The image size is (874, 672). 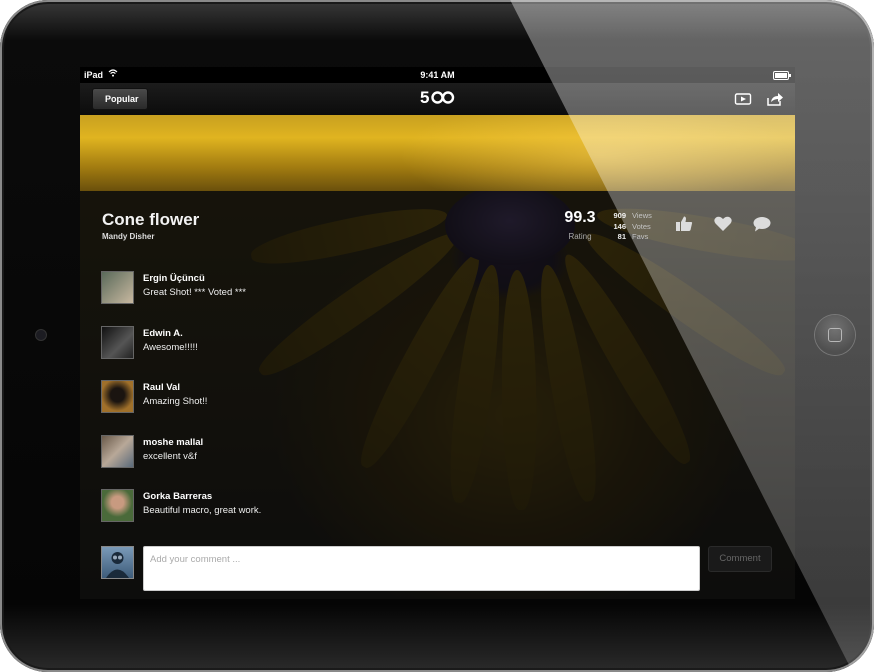 I want to click on status-bar: iPad 9:41 AM, so click(x=437, y=75).